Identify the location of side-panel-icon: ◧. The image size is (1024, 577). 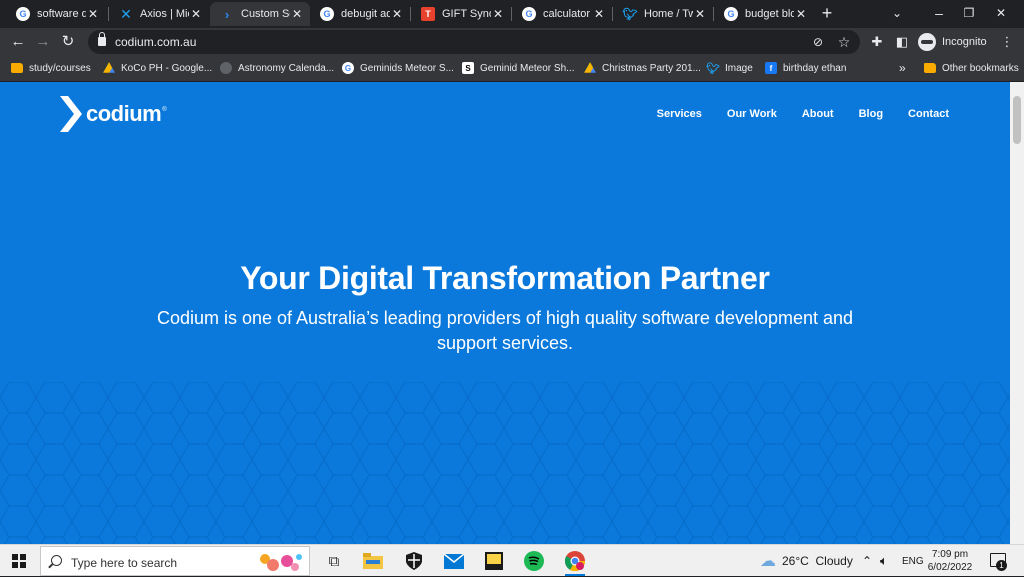
(902, 42).